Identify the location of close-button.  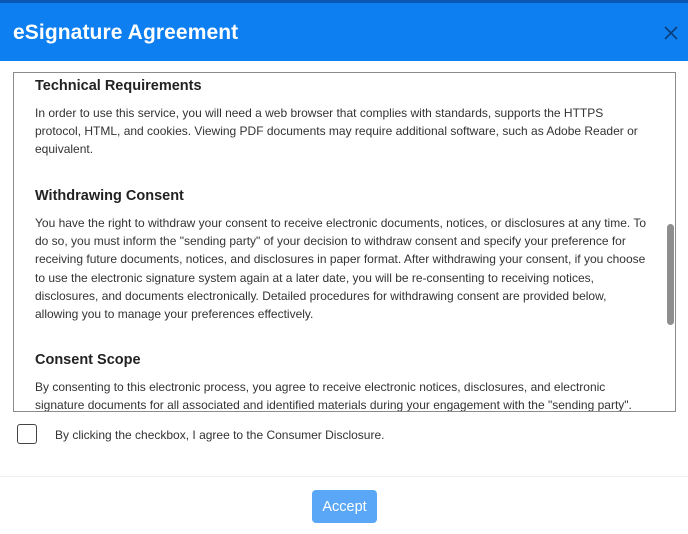
(671, 33).